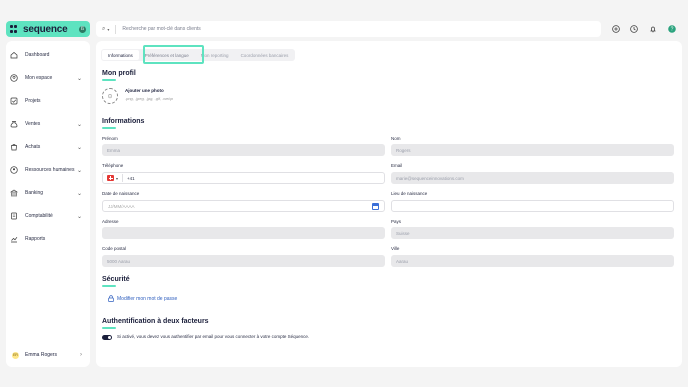 This screenshot has width=688, height=387. Describe the element at coordinates (397, 165) in the screenshot. I see `email-label: Email` at that location.